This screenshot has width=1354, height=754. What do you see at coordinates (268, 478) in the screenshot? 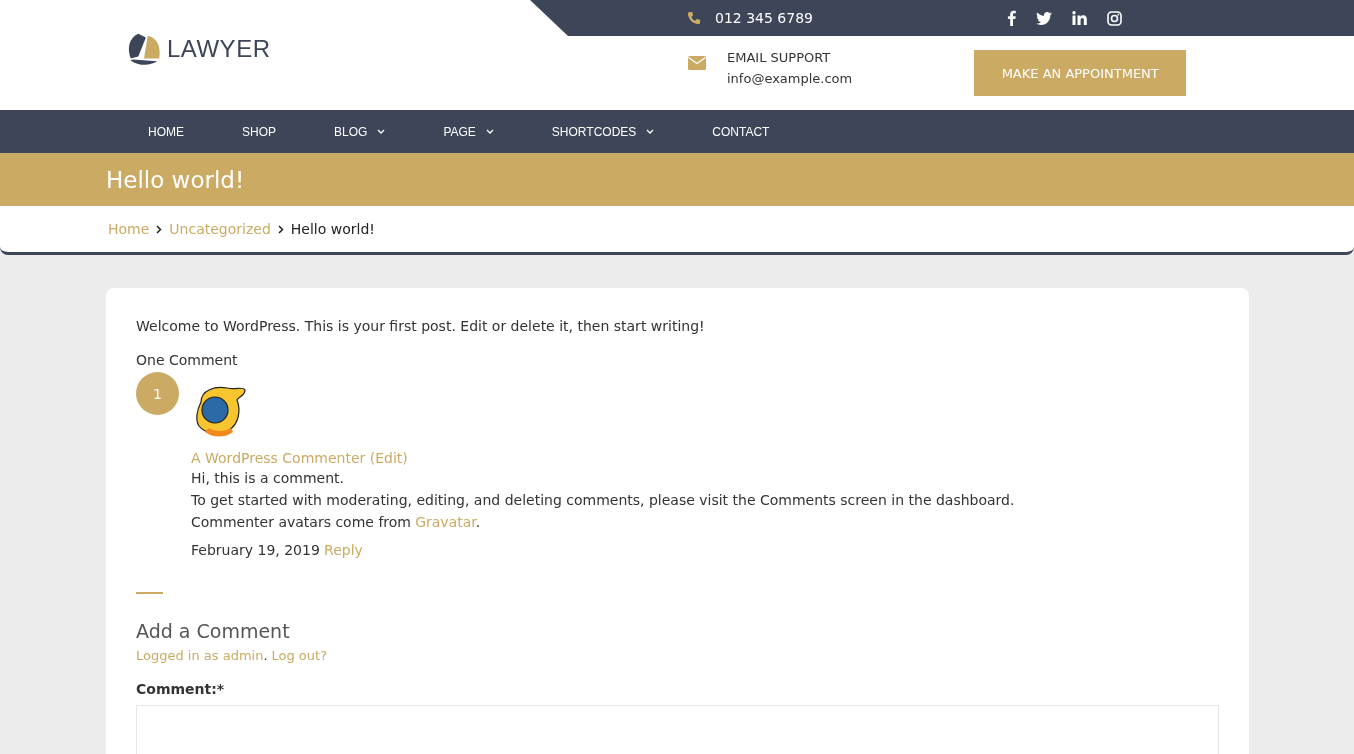
I see `comment-text: Hi, this is a comment.` at bounding box center [268, 478].